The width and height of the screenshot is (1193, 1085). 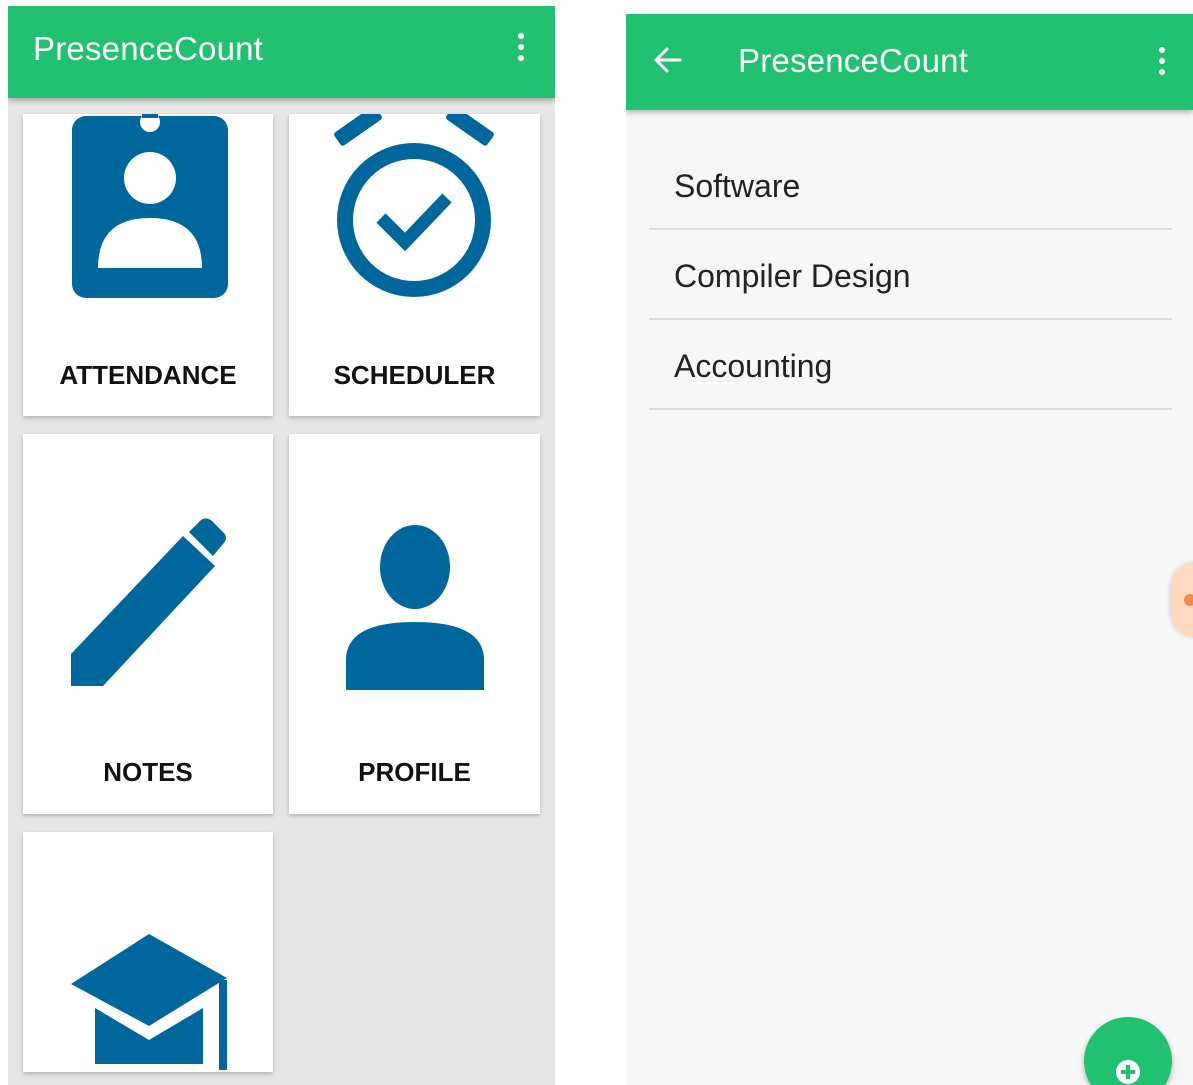 What do you see at coordinates (1182, 600) in the screenshot?
I see `floating-chat-bubble` at bounding box center [1182, 600].